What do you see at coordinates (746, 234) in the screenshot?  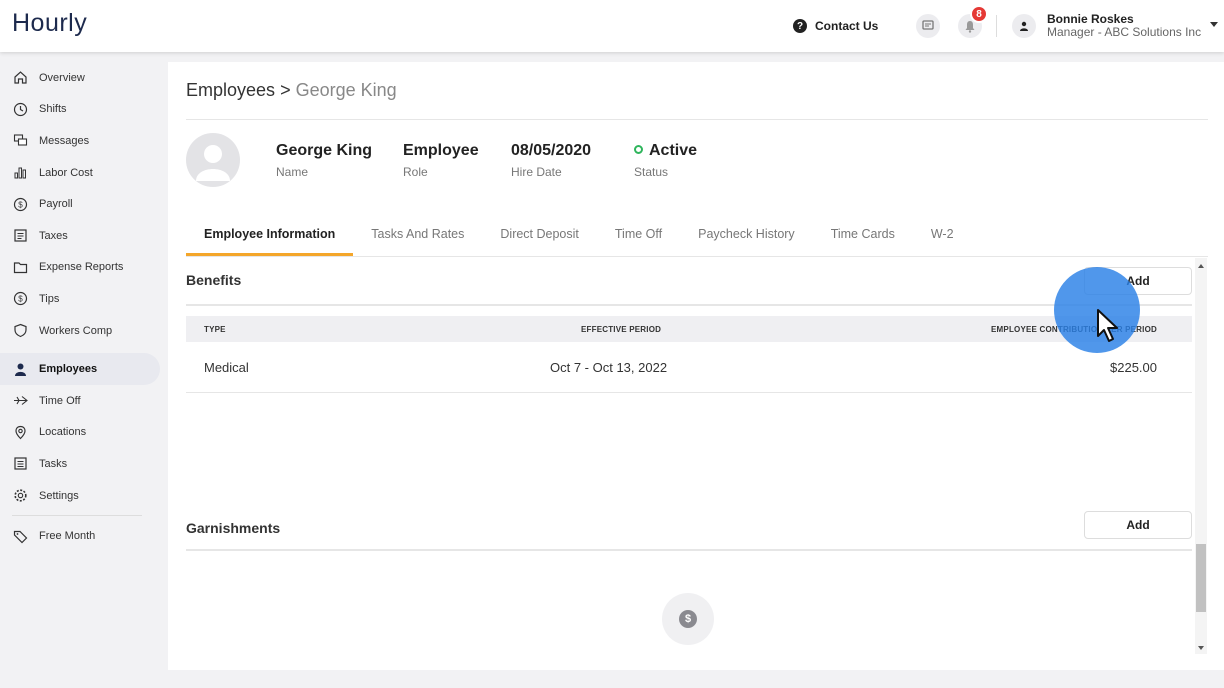 I see `tab-paycheck-history: Paycheck History` at bounding box center [746, 234].